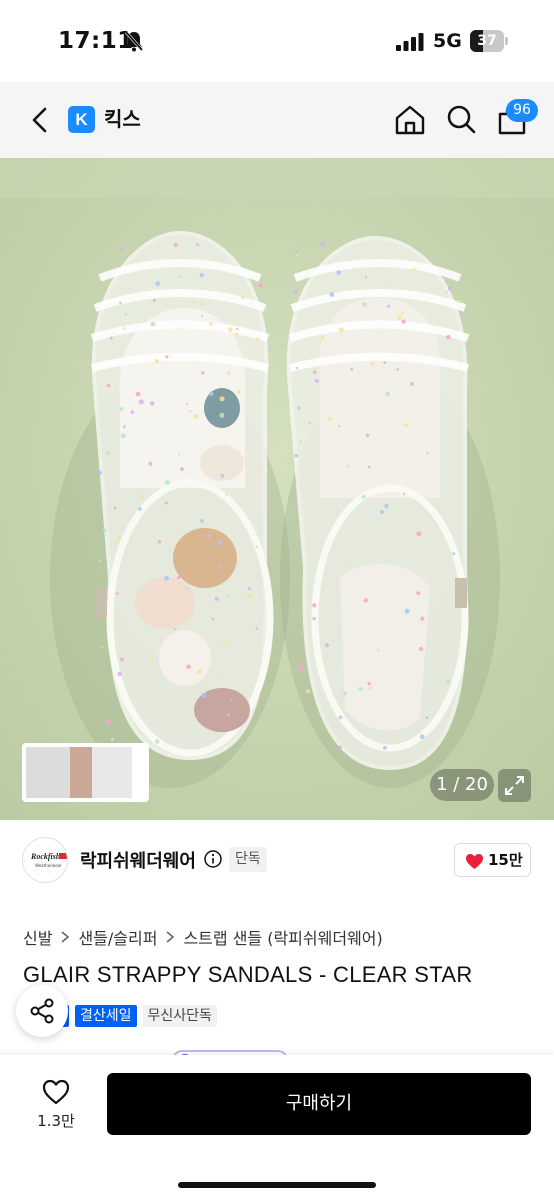  What do you see at coordinates (96, 41) in the screenshot?
I see `status-time: 17:11` at bounding box center [96, 41].